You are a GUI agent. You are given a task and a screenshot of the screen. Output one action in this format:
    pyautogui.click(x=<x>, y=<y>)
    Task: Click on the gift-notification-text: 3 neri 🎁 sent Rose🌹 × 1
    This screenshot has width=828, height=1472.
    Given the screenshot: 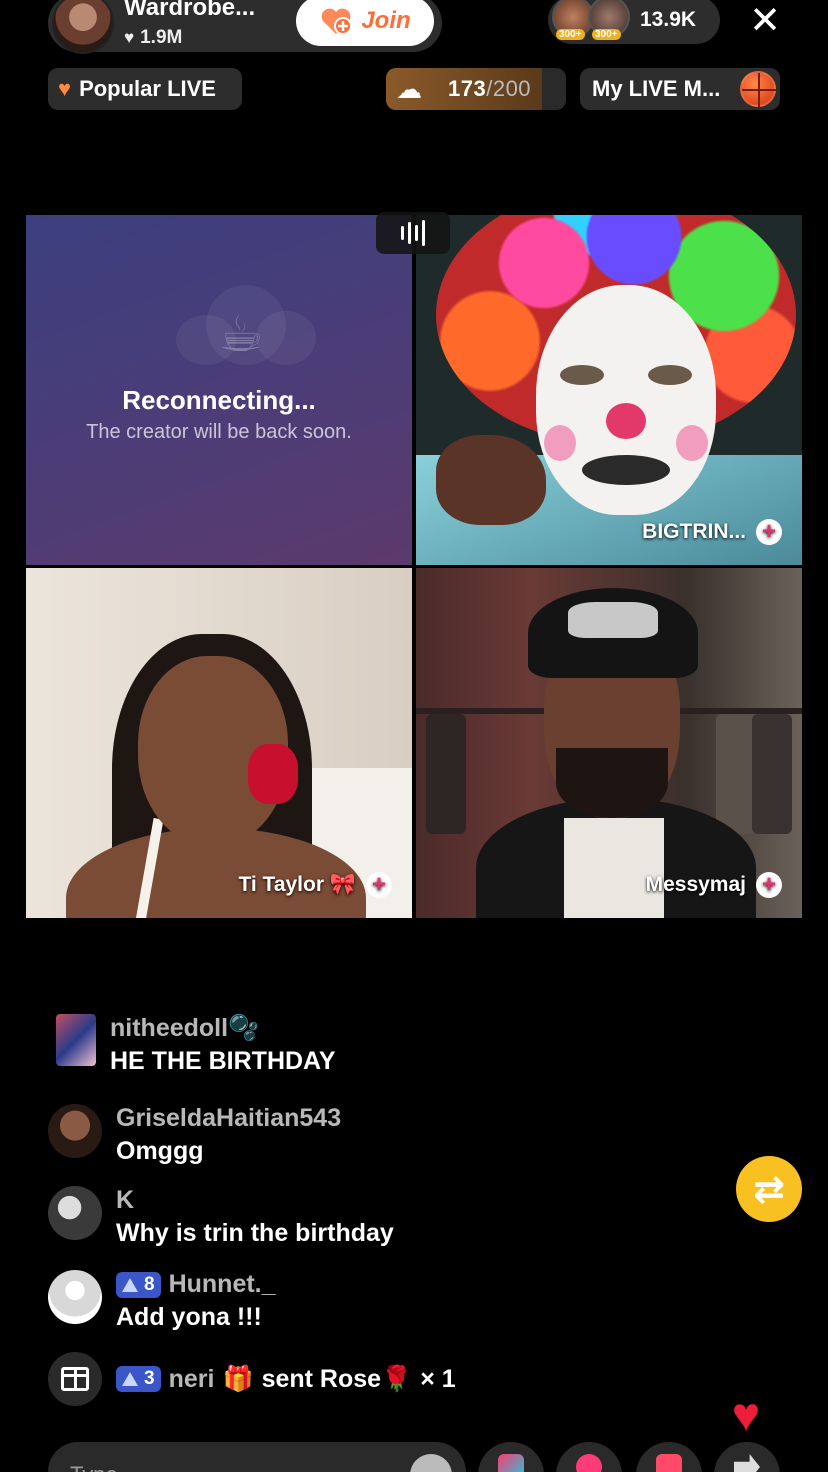 What is the action you would take?
    pyautogui.click(x=286, y=1379)
    